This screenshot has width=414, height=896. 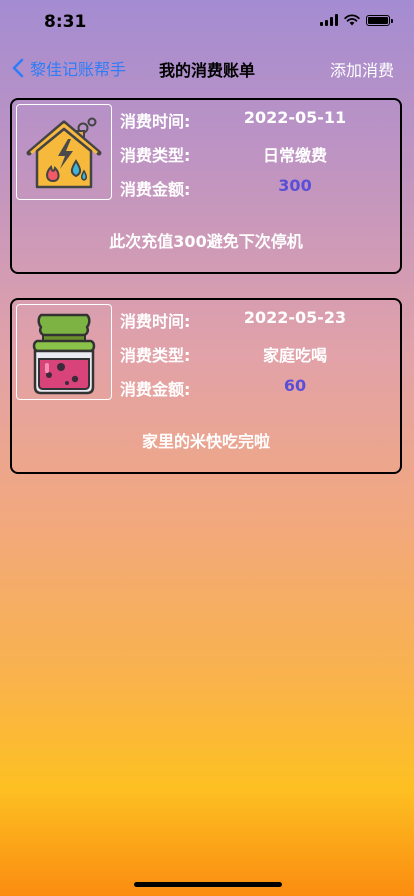 I want to click on time-row: 消费时间: 2022-05-23, so click(x=260, y=319).